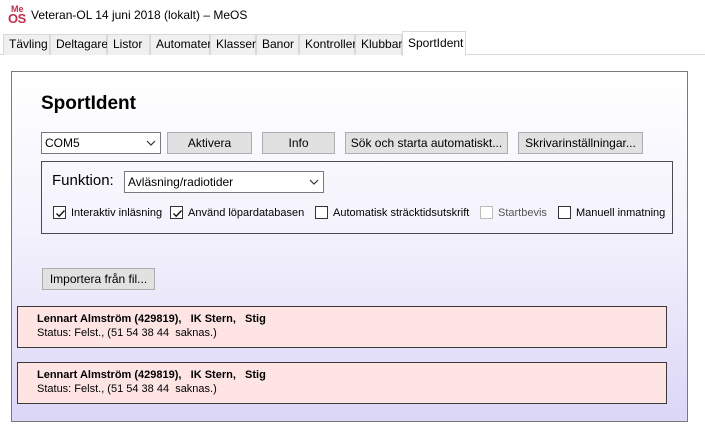  Describe the element at coordinates (401, 213) in the screenshot. I see `auto-split-print-label: Automatisk sträcktidsutskrift` at that location.